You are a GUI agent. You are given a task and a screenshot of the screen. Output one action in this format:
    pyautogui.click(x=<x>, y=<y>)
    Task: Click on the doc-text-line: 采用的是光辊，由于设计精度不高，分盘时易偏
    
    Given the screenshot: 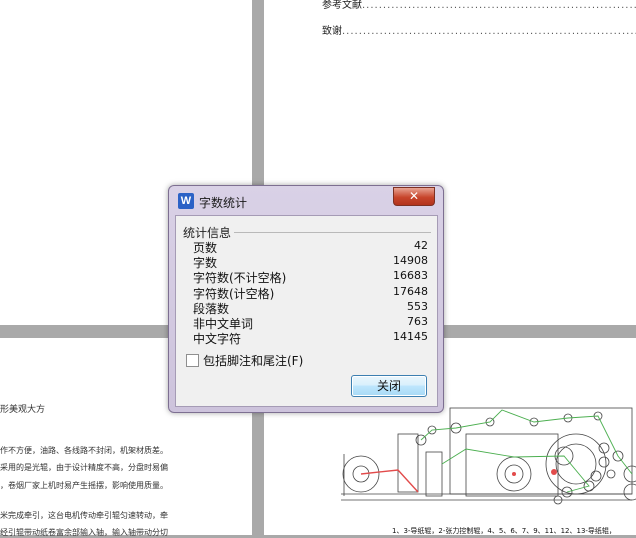 What is the action you would take?
    pyautogui.click(x=84, y=467)
    